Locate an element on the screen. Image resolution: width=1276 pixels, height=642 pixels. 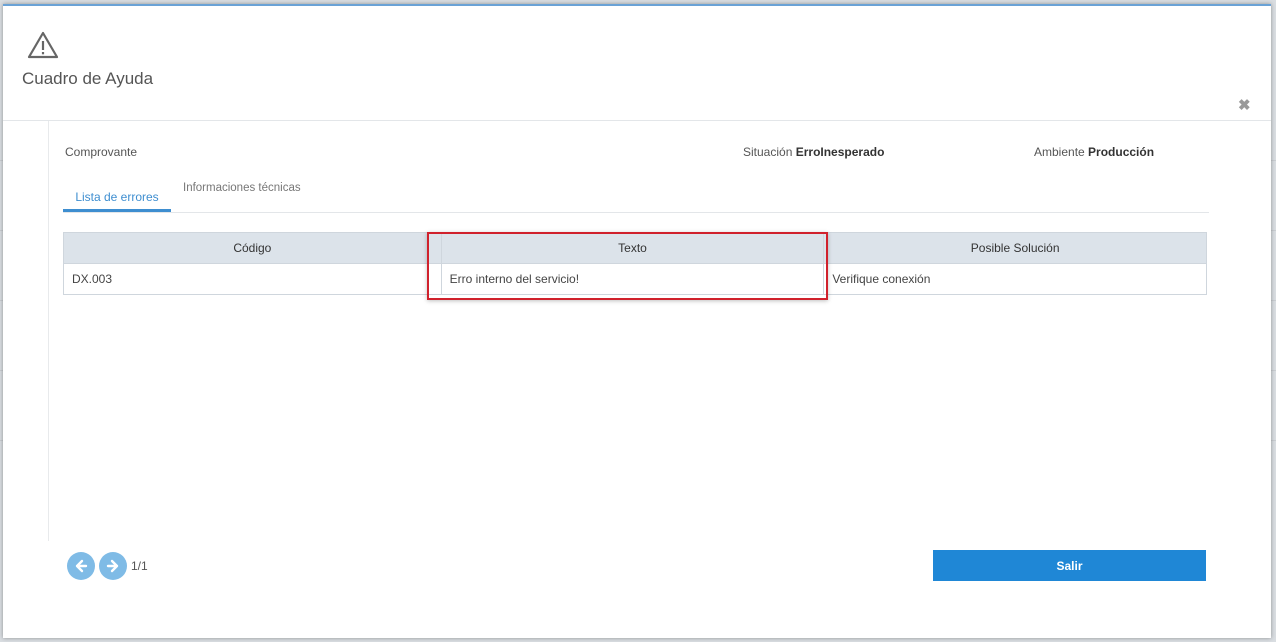
situacion-field: Situación ErroInesperado is located at coordinates (813, 152).